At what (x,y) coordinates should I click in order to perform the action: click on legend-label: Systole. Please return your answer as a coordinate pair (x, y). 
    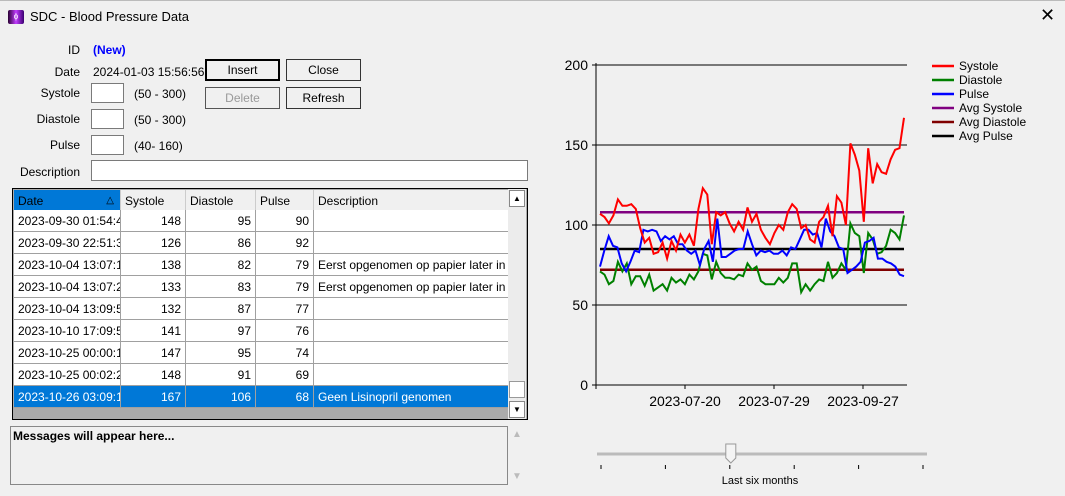
    Looking at the image, I should click on (979, 66).